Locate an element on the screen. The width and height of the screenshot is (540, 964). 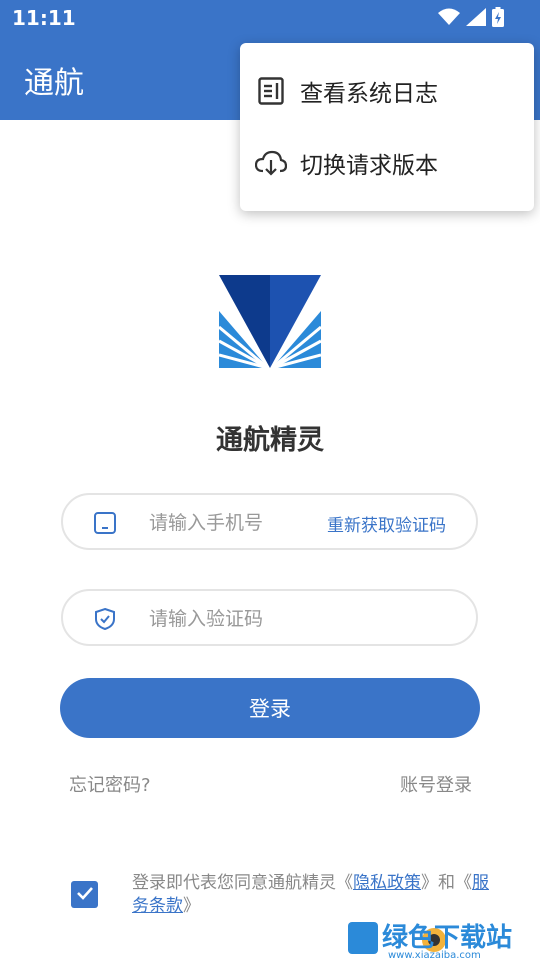
phone-icon is located at coordinates (105, 523).